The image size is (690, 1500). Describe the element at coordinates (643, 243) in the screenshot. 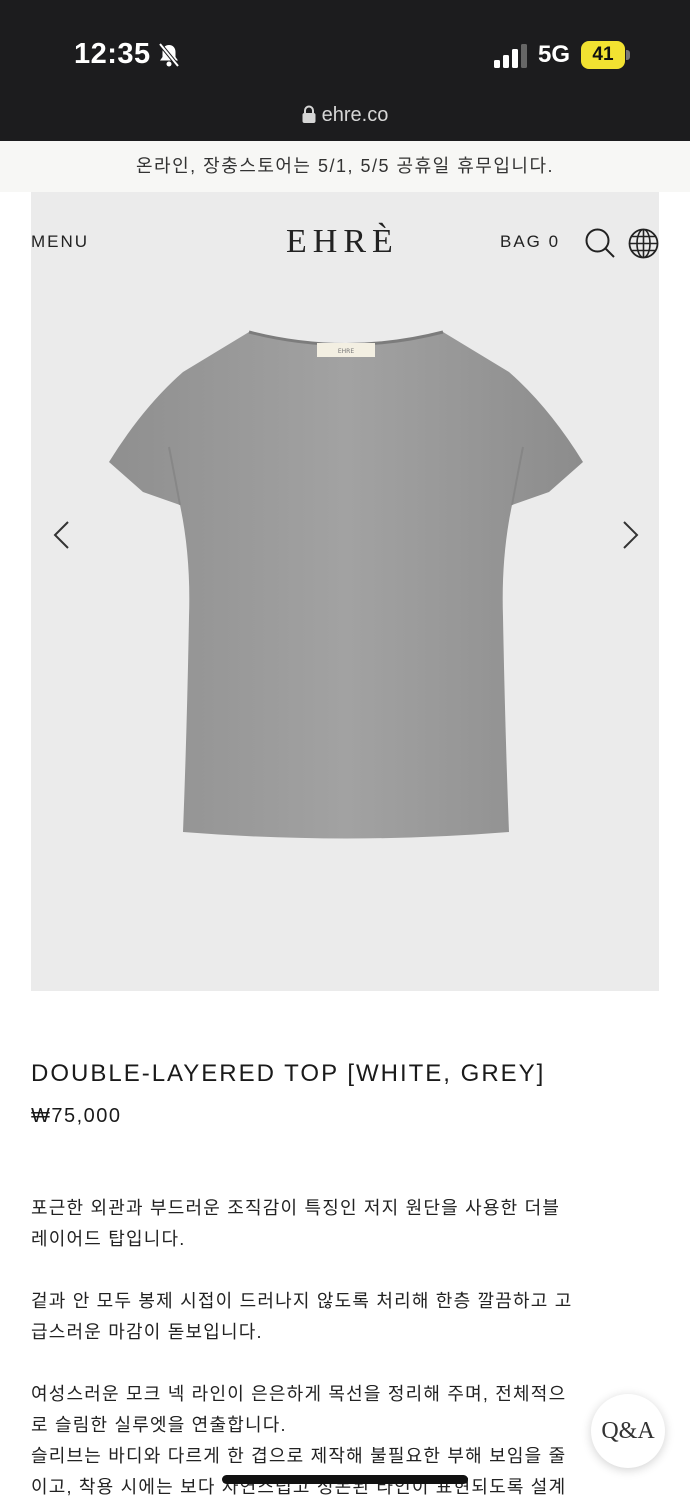

I see `globe-icon` at that location.